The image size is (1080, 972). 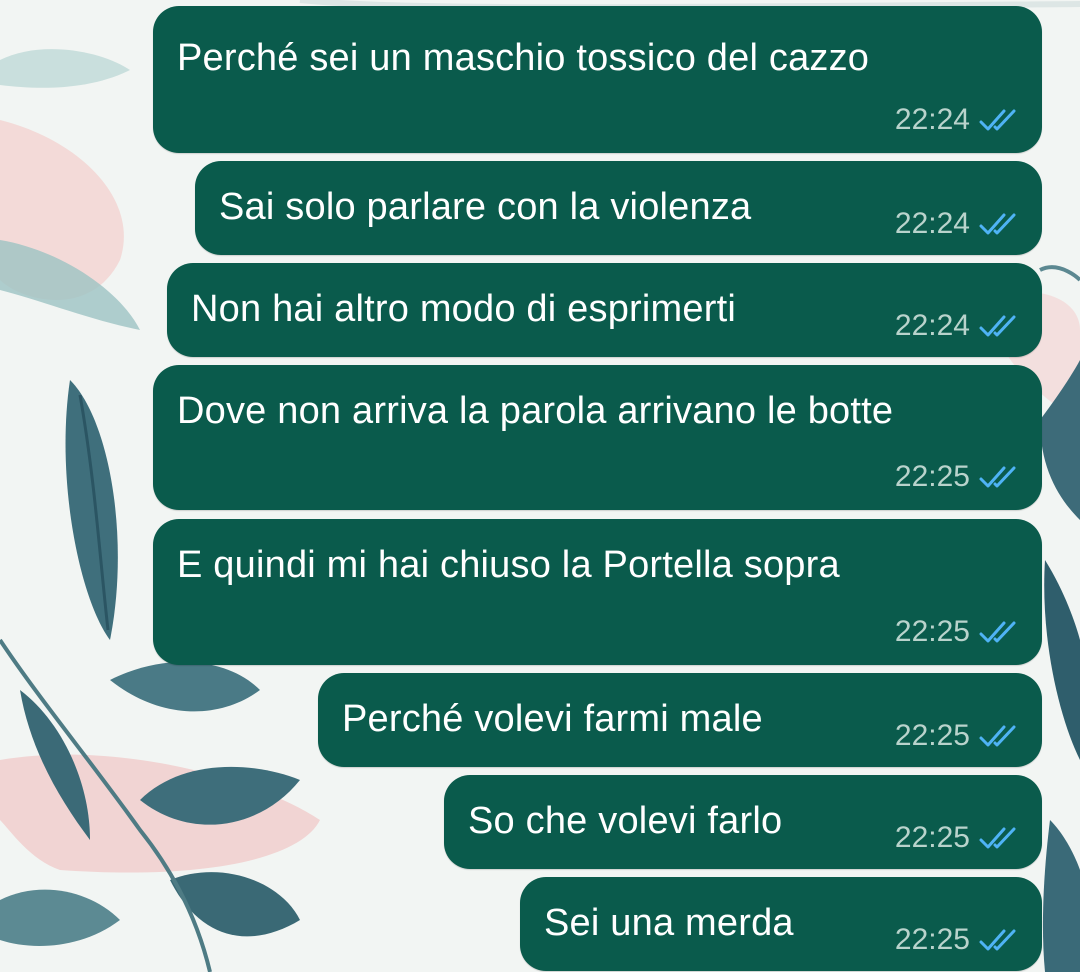 I want to click on message-text: Non hai altro modo di esprimerti, so click(x=463, y=309).